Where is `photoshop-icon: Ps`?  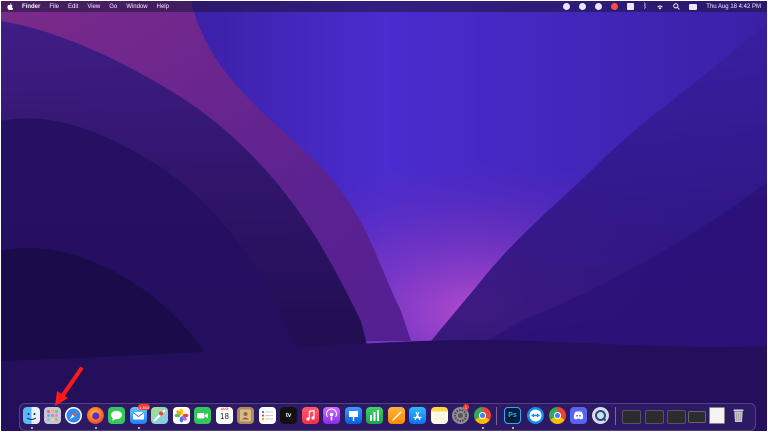
photoshop-icon: Ps is located at coordinates (512, 415).